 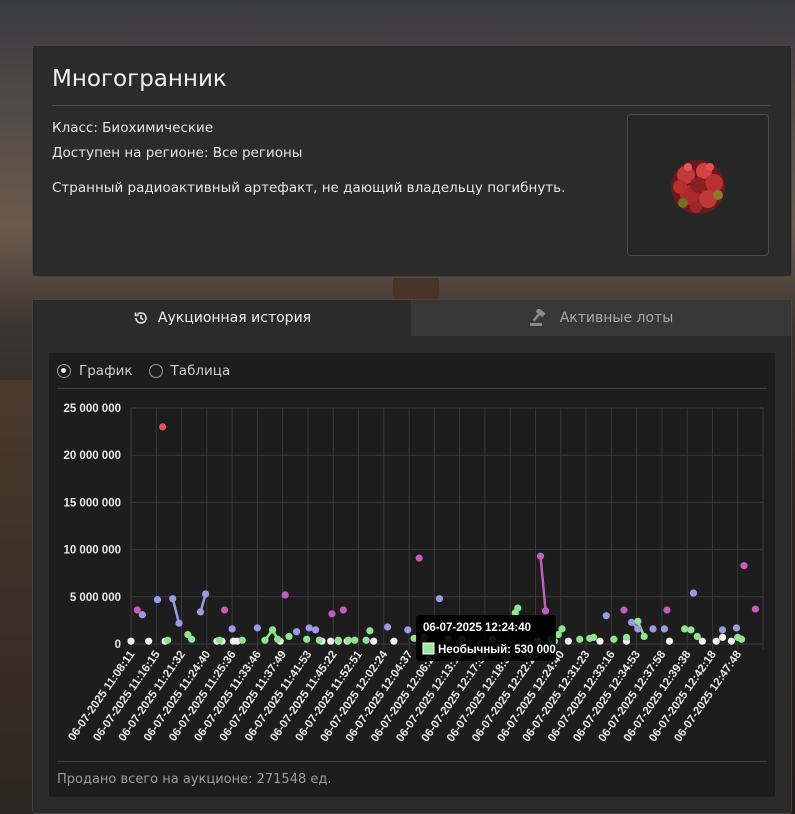 I want to click on y-tick-label: 15 000 000, so click(x=92, y=503).